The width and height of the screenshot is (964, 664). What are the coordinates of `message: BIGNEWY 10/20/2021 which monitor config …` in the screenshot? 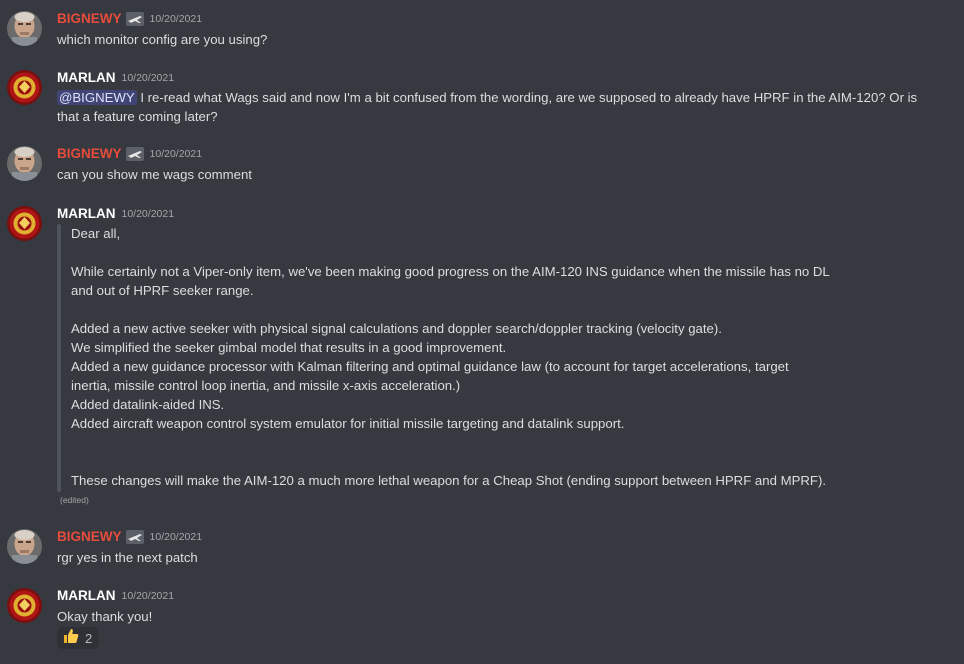 It's located at (482, 31).